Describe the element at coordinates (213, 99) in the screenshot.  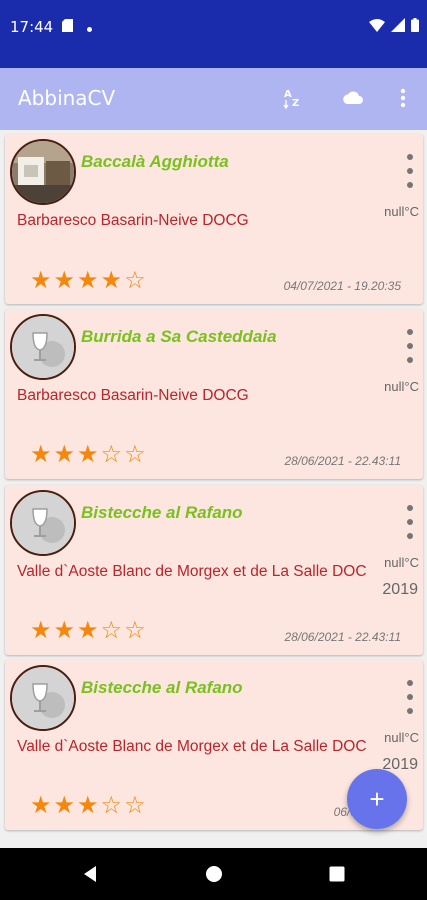
I see `app-bar: AbbinaCV A Z` at that location.